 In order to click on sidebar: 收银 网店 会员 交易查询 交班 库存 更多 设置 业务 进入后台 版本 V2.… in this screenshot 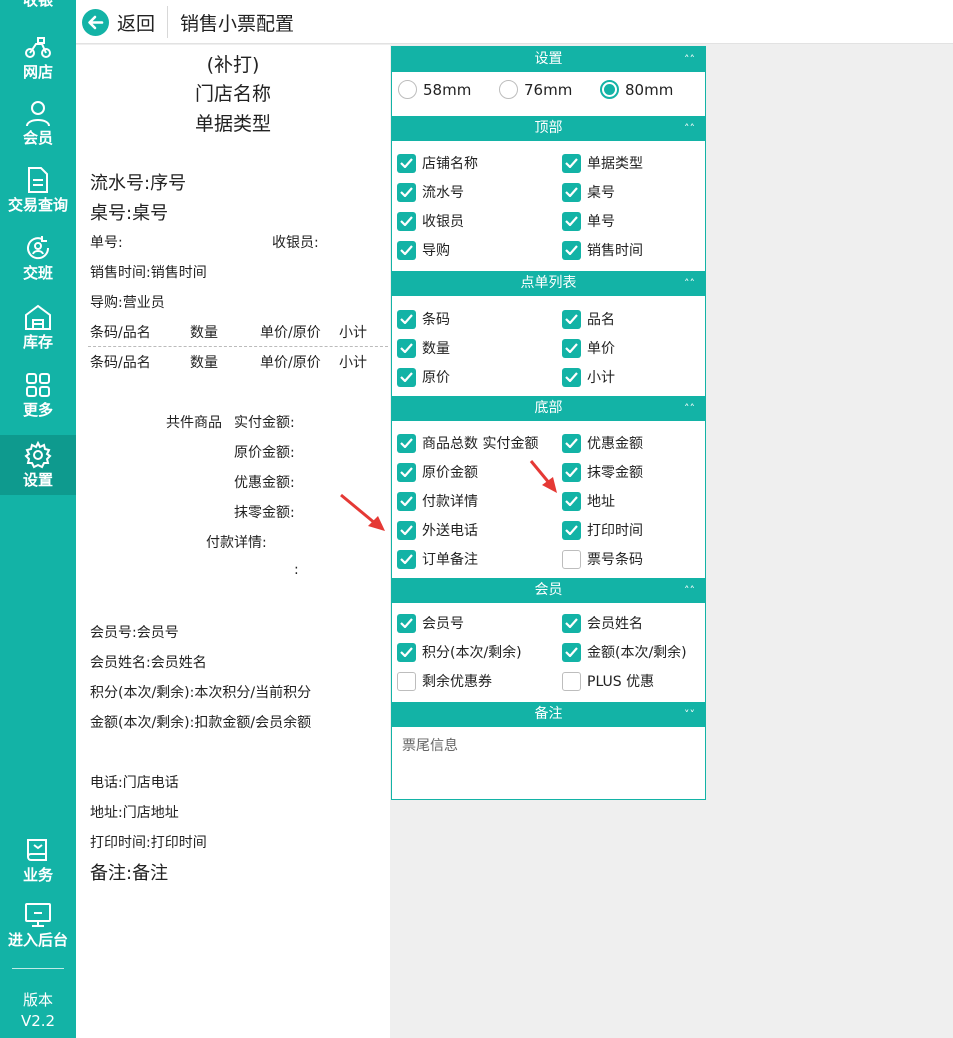, I will do `click(38, 519)`.